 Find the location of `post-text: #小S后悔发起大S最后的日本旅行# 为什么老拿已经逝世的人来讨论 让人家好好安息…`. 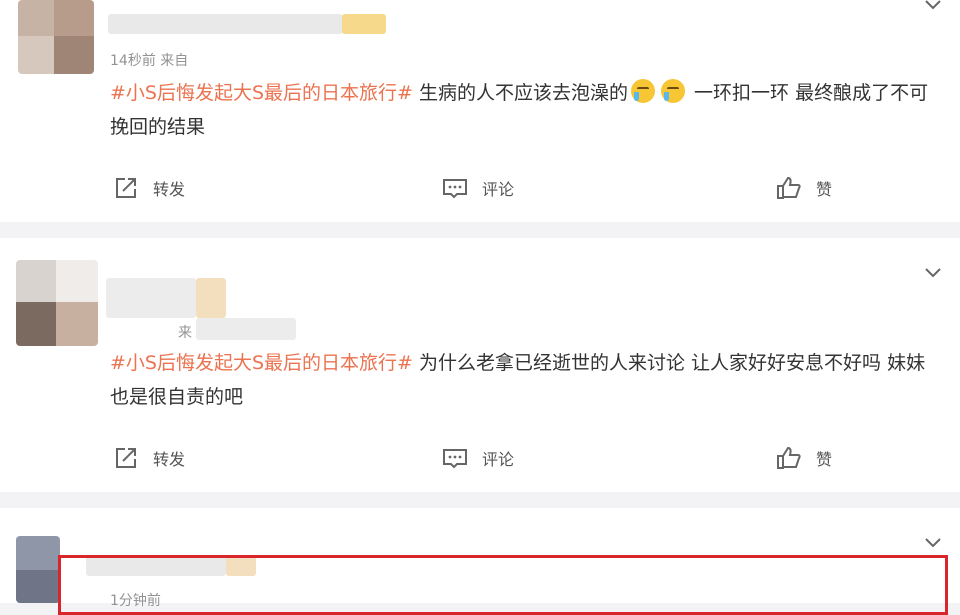

post-text: #小S后悔发起大S最后的日本旅行# 为什么老拿已经逝世的人来讨论 让人家好好安息… is located at coordinates (518, 380).